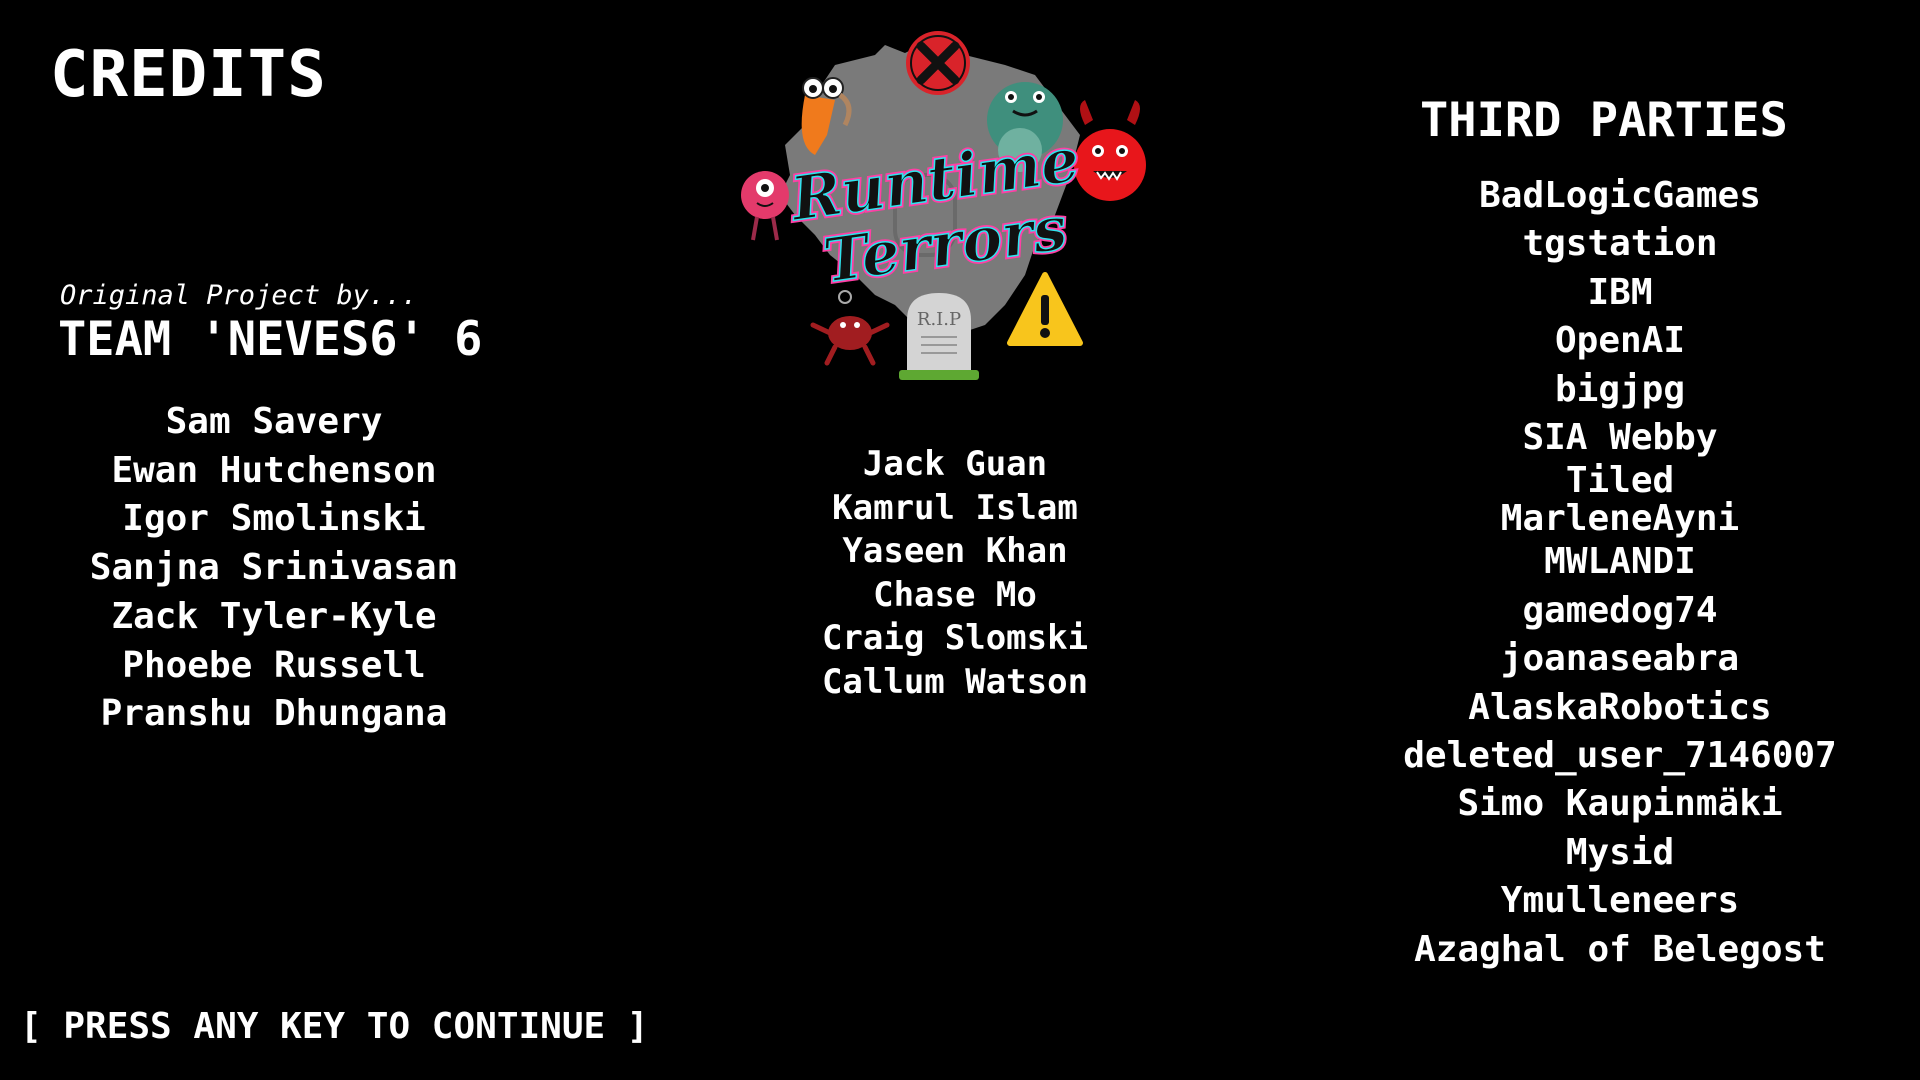  Describe the element at coordinates (943, 205) in the screenshot. I see `runtime-terrors-logo: R.I.P Runtime Runtime Terrors Terrors` at that location.